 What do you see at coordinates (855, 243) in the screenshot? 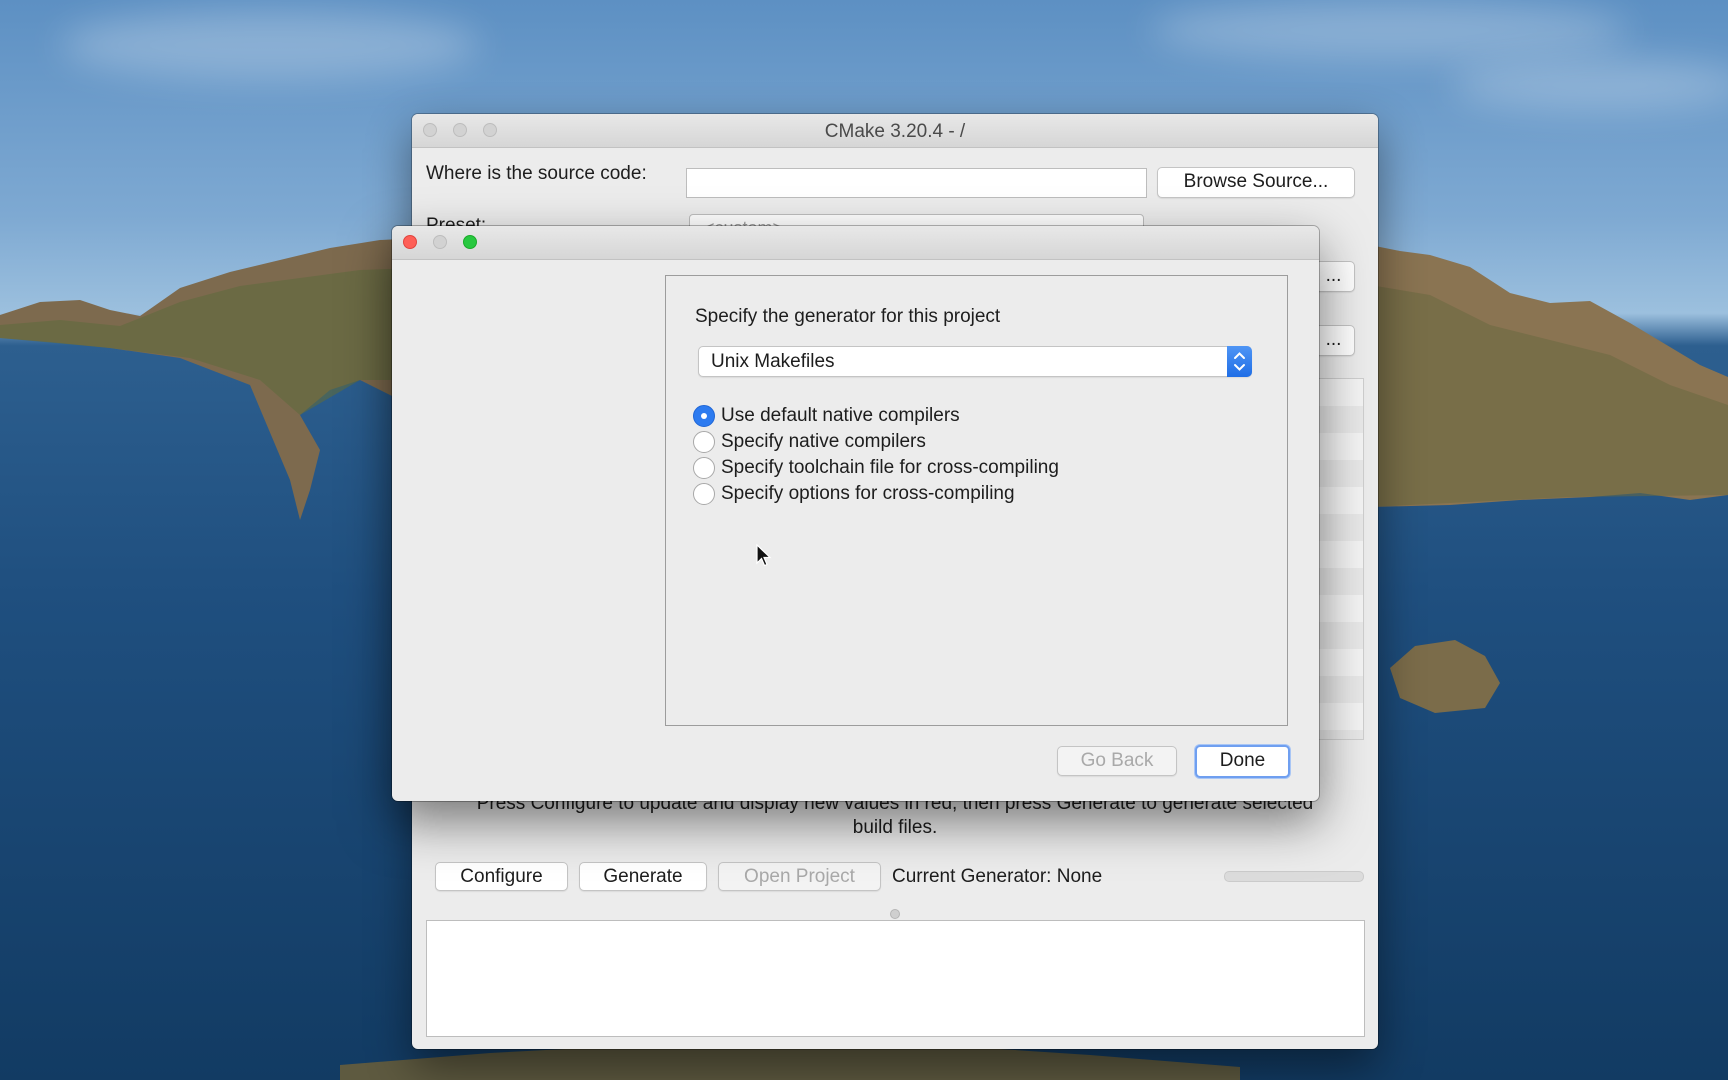
I see `dialog-titlebar` at bounding box center [855, 243].